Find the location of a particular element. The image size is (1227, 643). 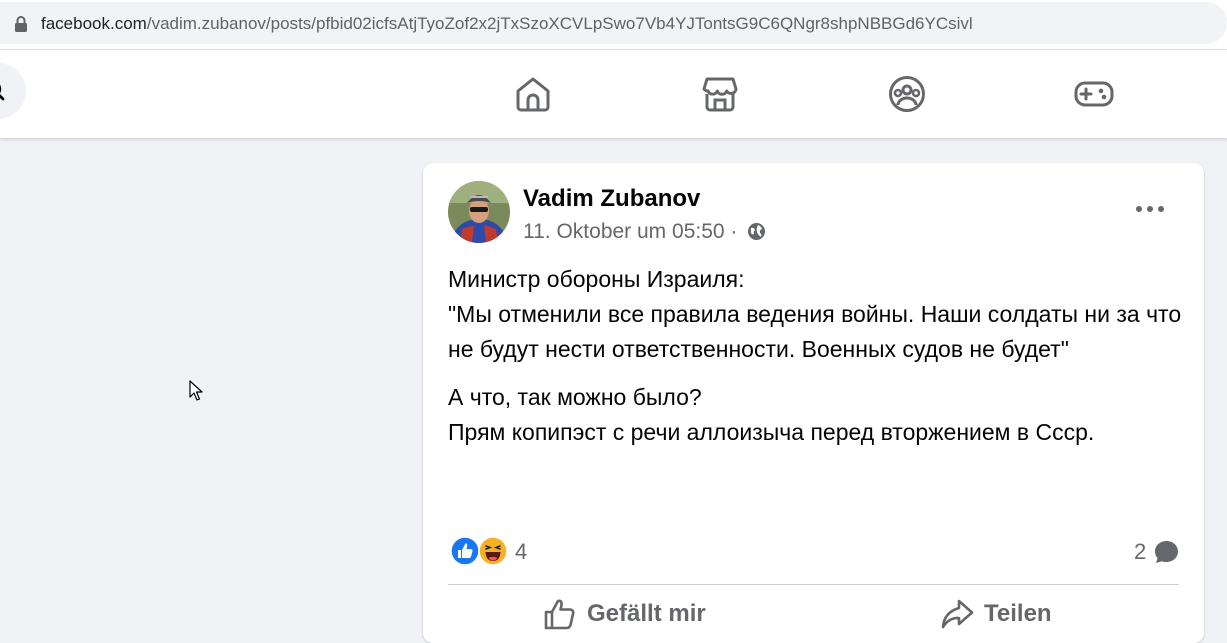

gaming-icon is located at coordinates (1094, 94).